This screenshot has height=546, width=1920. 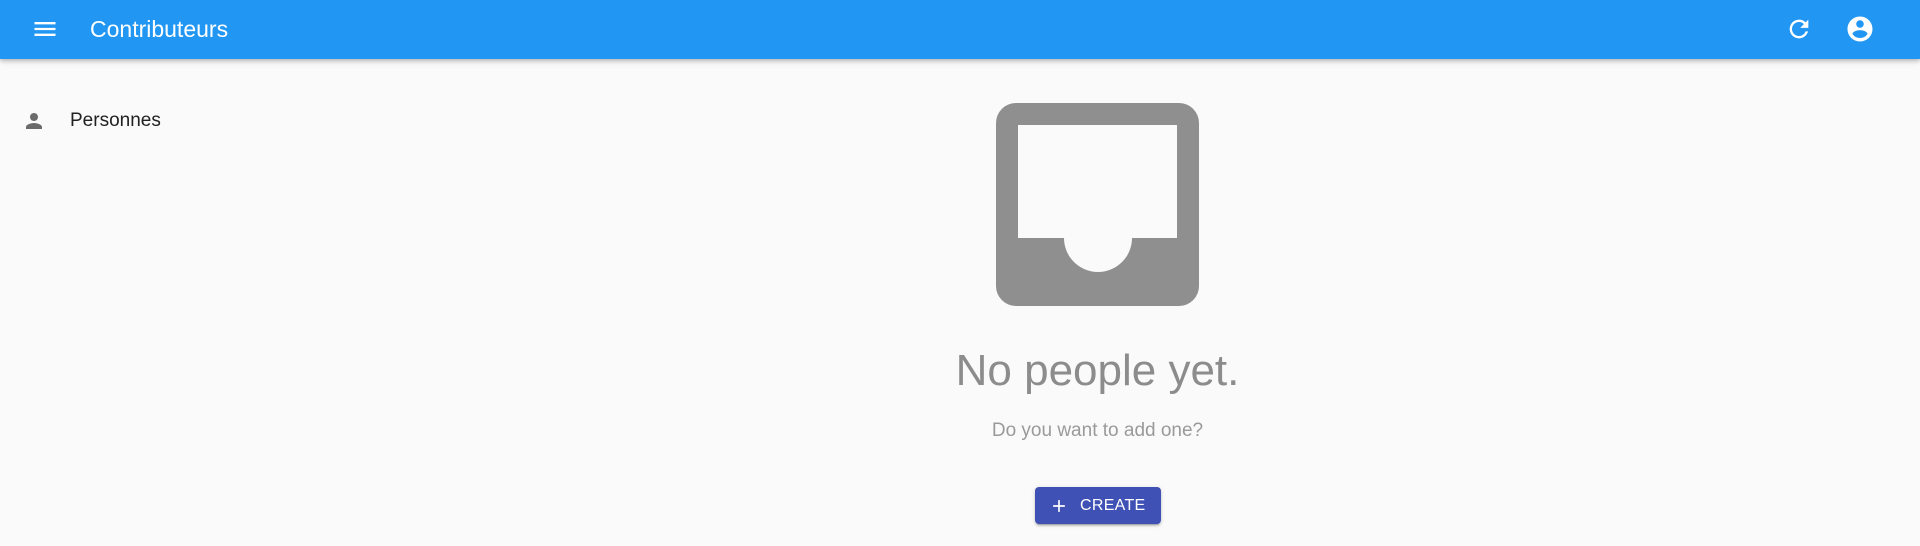 What do you see at coordinates (1113, 505) in the screenshot?
I see `create-button-label: CREATE` at bounding box center [1113, 505].